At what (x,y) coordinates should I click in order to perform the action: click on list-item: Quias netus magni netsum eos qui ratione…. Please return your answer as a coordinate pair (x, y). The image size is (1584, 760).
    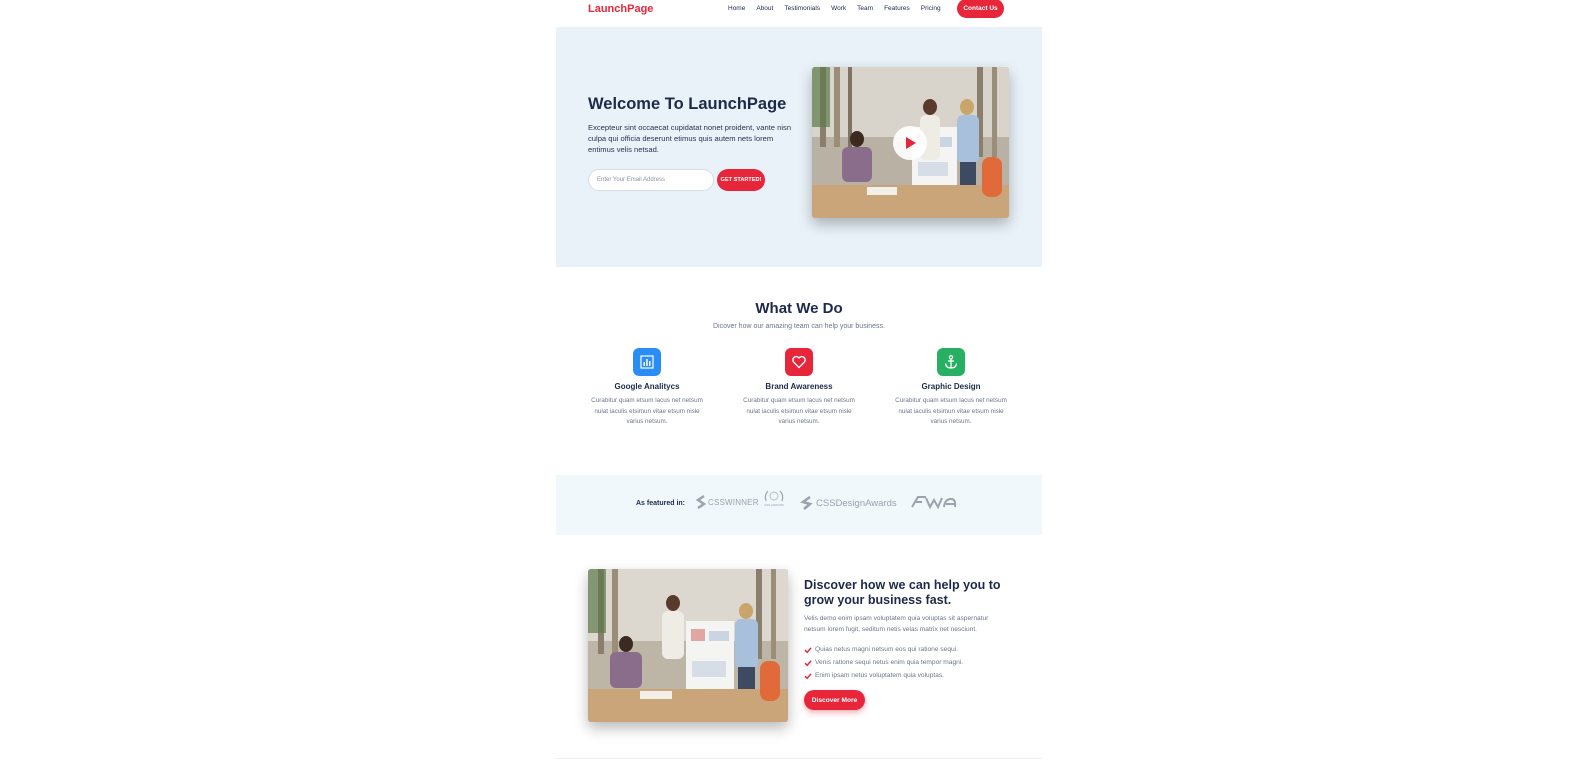
    Looking at the image, I should click on (883, 649).